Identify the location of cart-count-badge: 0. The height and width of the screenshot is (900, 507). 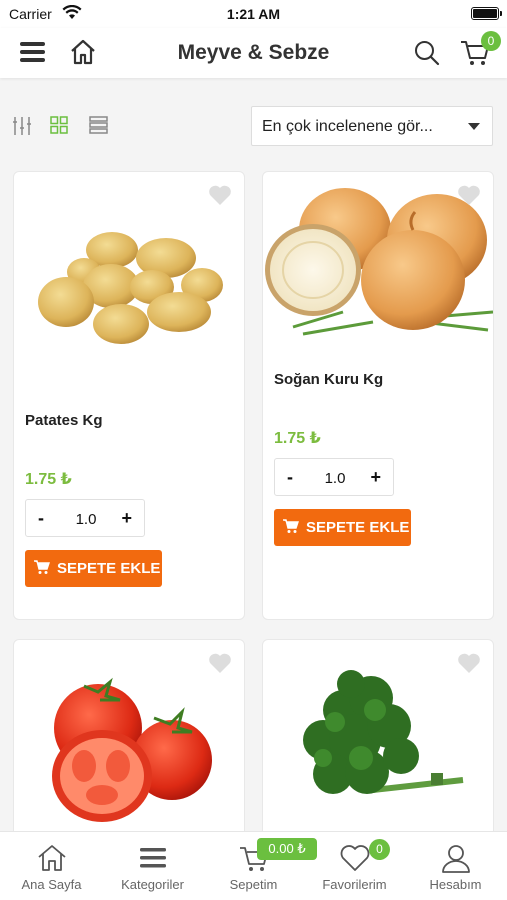
(491, 41).